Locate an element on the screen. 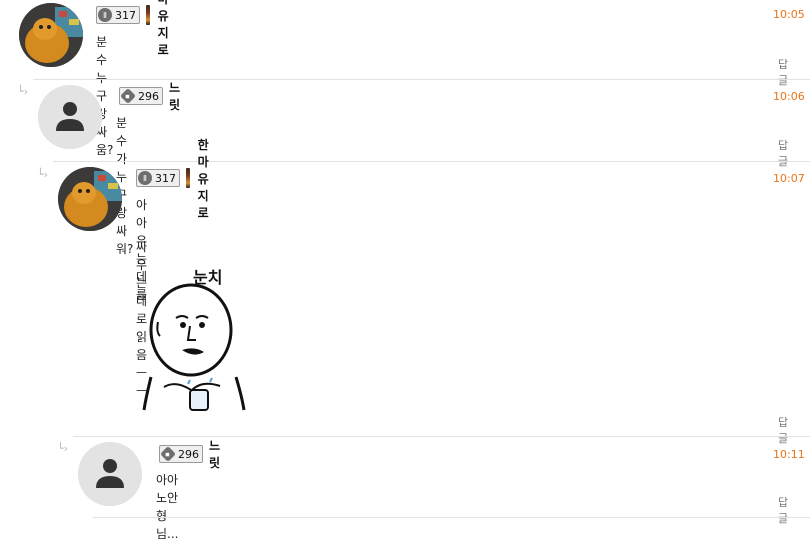 The height and width of the screenshot is (543, 810). sticker-image: 눈치 is located at coordinates (191, 337).